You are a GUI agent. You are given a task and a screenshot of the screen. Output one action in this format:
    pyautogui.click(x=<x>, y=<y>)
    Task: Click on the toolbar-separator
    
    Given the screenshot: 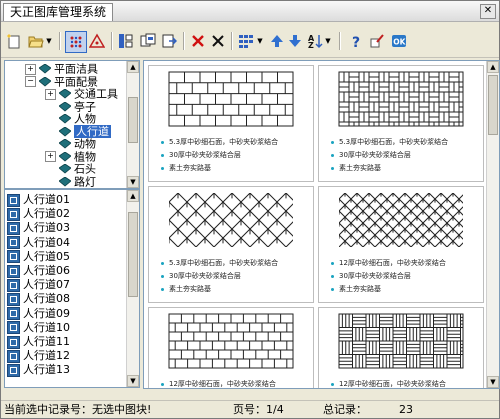 What is the action you would take?
    pyautogui.click(x=60, y=41)
    